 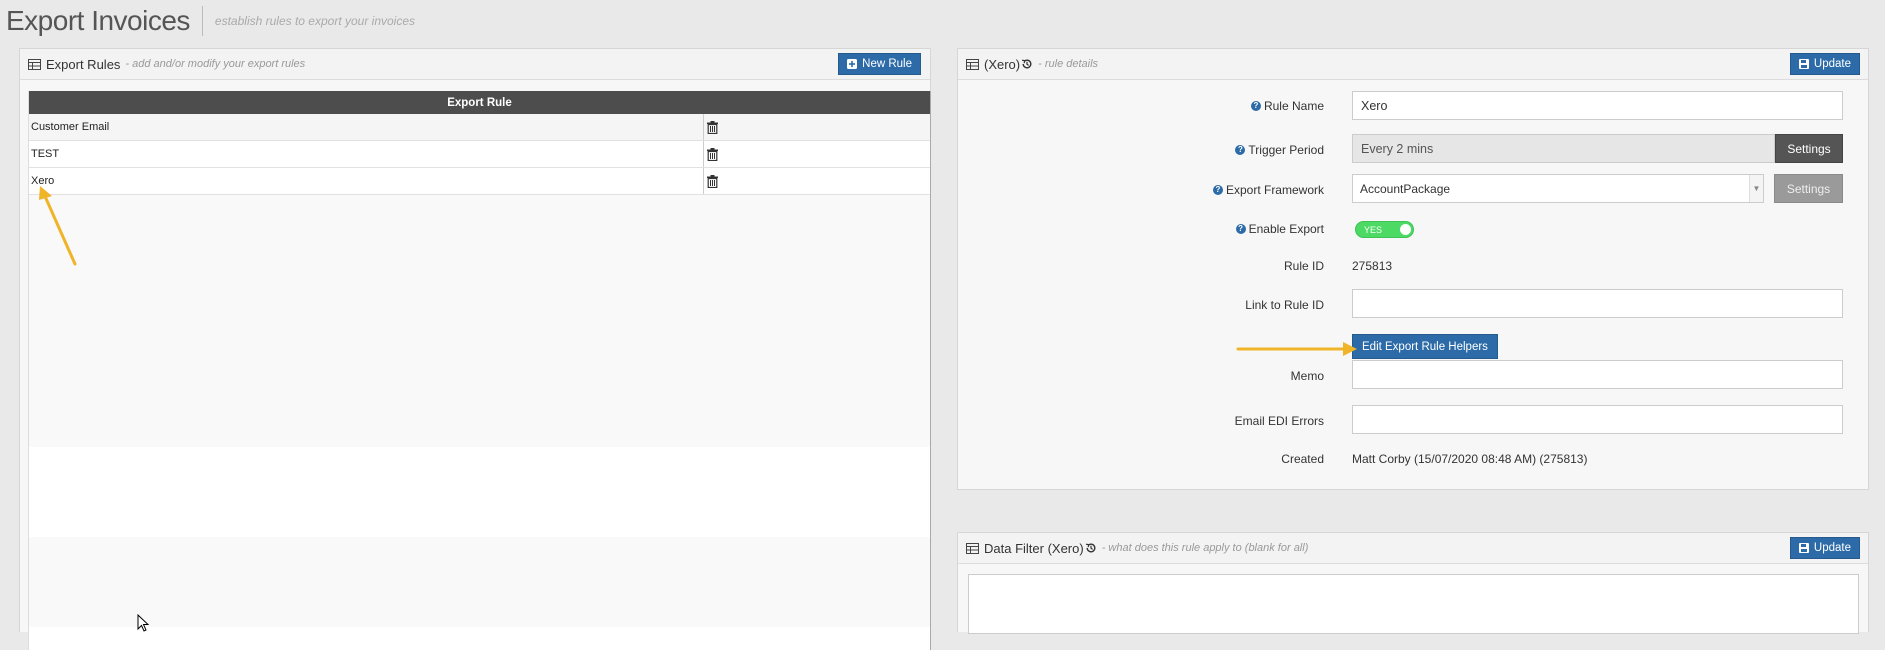 I want to click on trigger-period-input: Every 2 mins, so click(x=1563, y=148).